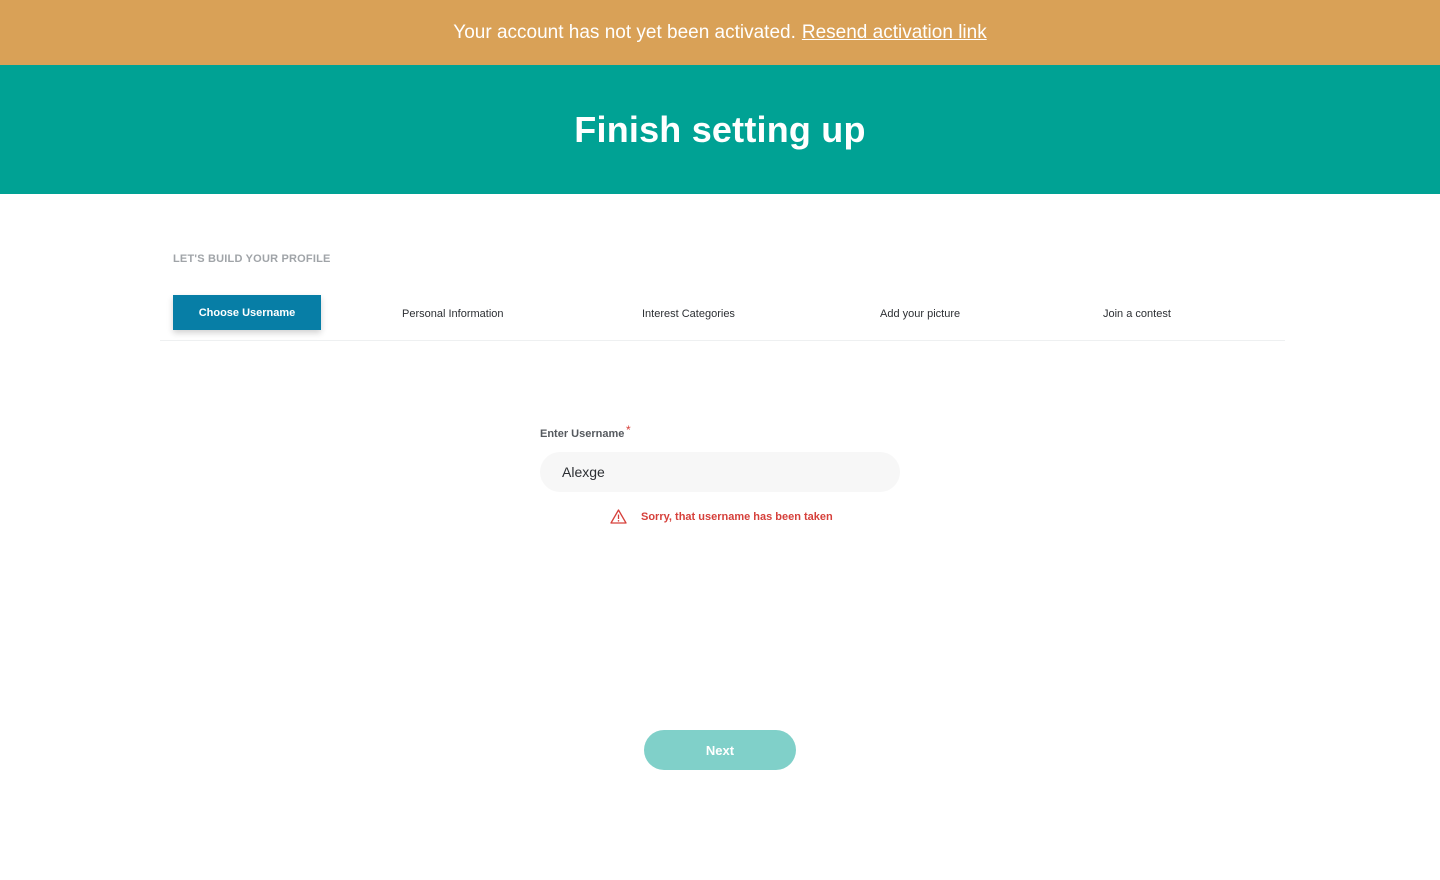 The image size is (1440, 880). I want to click on step-personal-information: Personal Information, so click(453, 314).